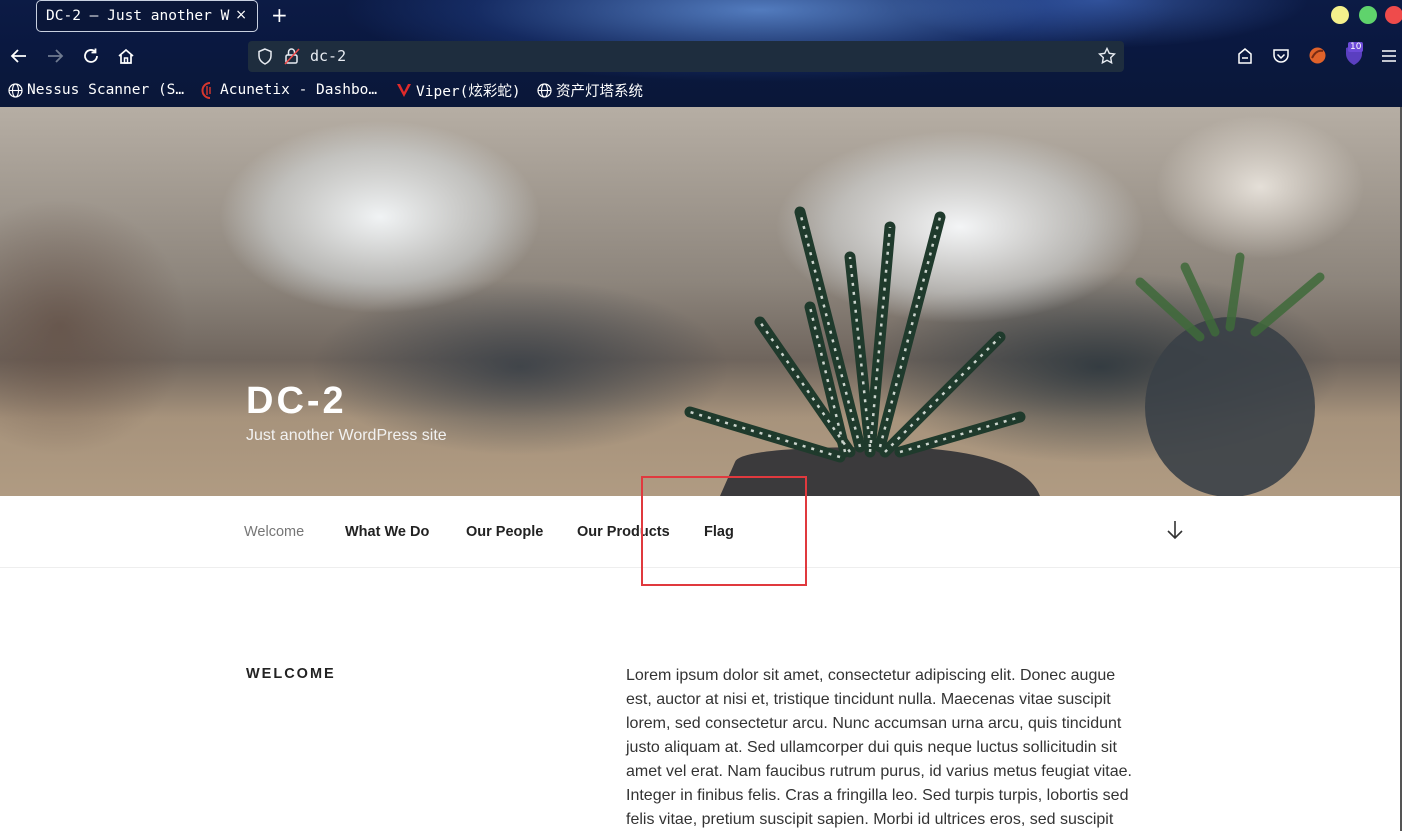  I want to click on extension-orange-icon, so click(1317, 55).